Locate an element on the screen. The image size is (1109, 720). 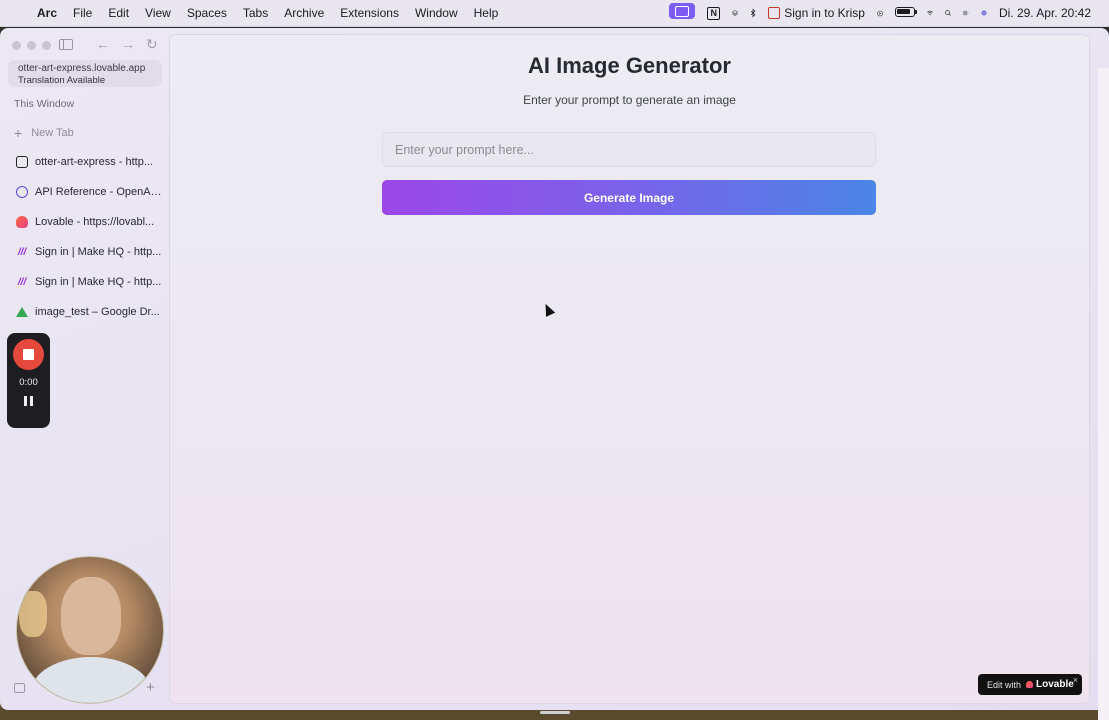
translation-available-text: Translation Available is located at coordinates (85, 81).